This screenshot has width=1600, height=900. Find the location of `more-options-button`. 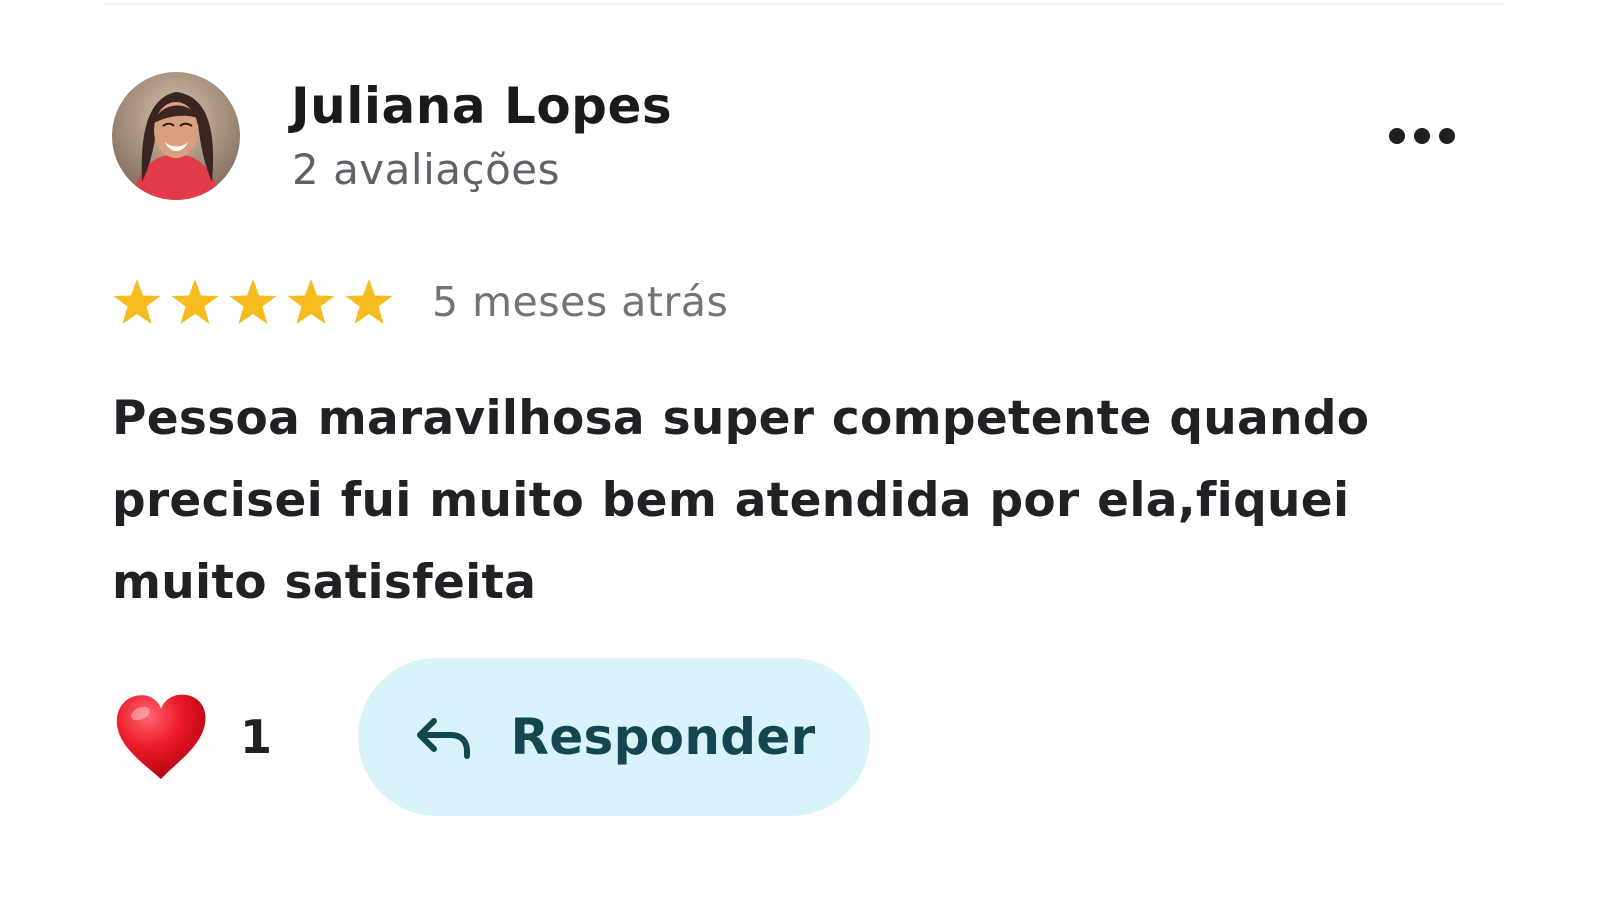

more-options-button is located at coordinates (1422, 136).